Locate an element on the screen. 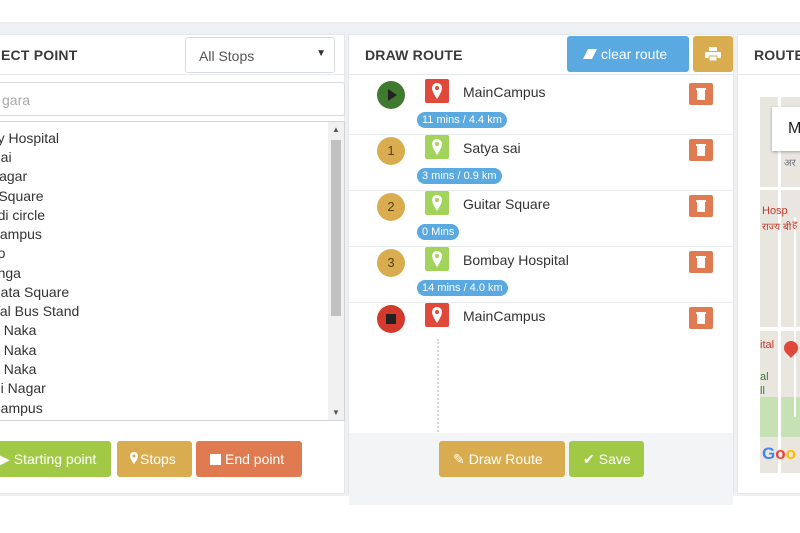 The height and width of the screenshot is (533, 800). map-label: ital is located at coordinates (767, 345).